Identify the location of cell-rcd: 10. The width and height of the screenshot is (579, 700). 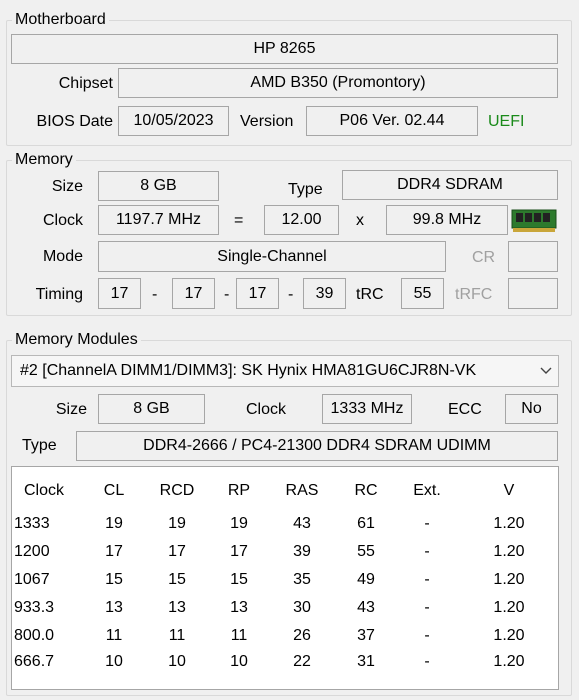
(177, 661).